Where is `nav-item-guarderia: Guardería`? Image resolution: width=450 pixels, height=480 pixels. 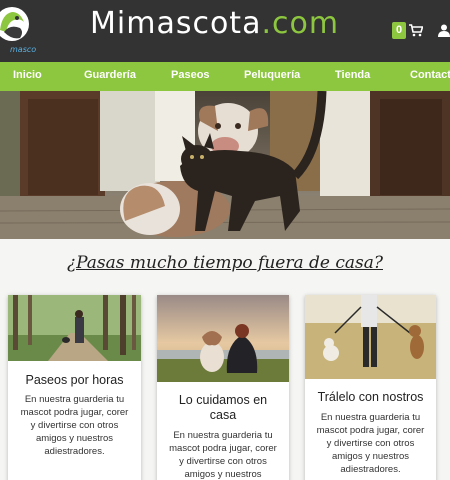 nav-item-guarderia: Guardería is located at coordinates (110, 75).